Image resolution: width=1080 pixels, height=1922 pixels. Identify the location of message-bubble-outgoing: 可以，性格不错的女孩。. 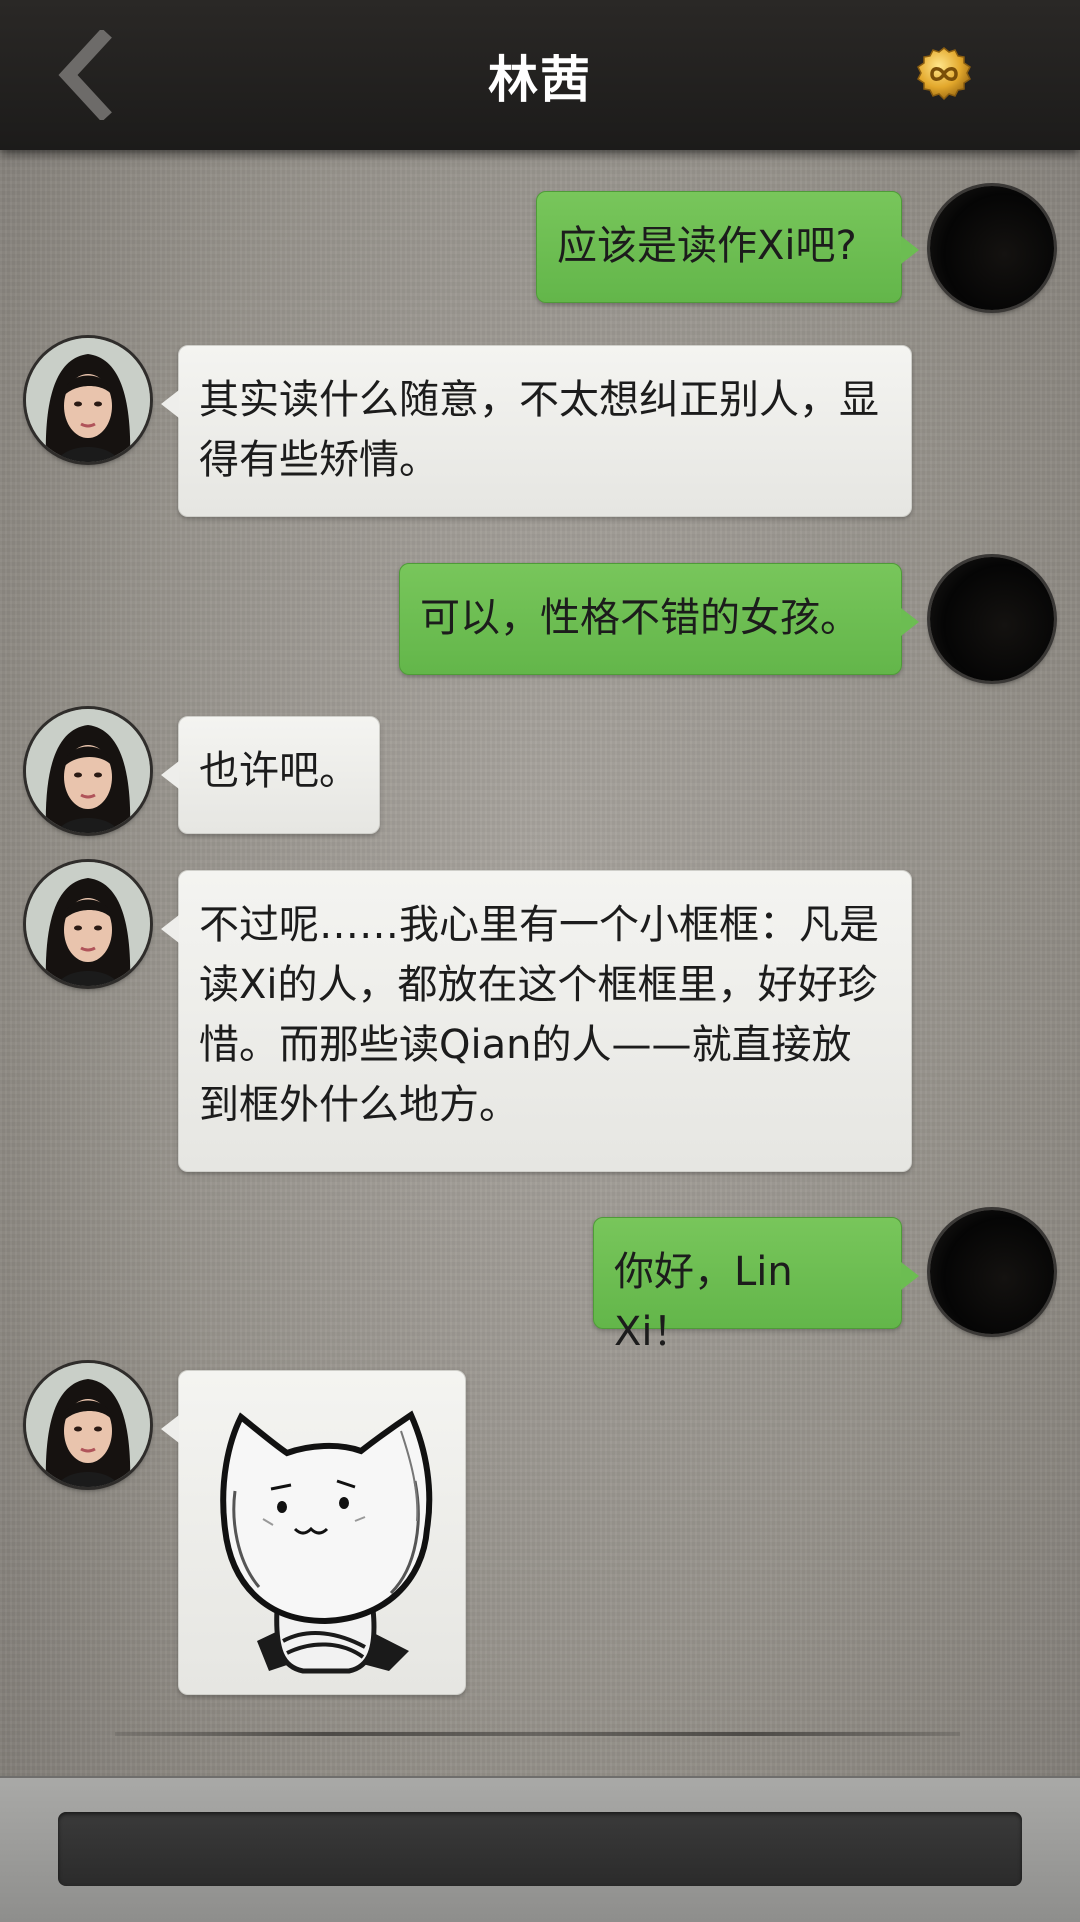
(659, 619).